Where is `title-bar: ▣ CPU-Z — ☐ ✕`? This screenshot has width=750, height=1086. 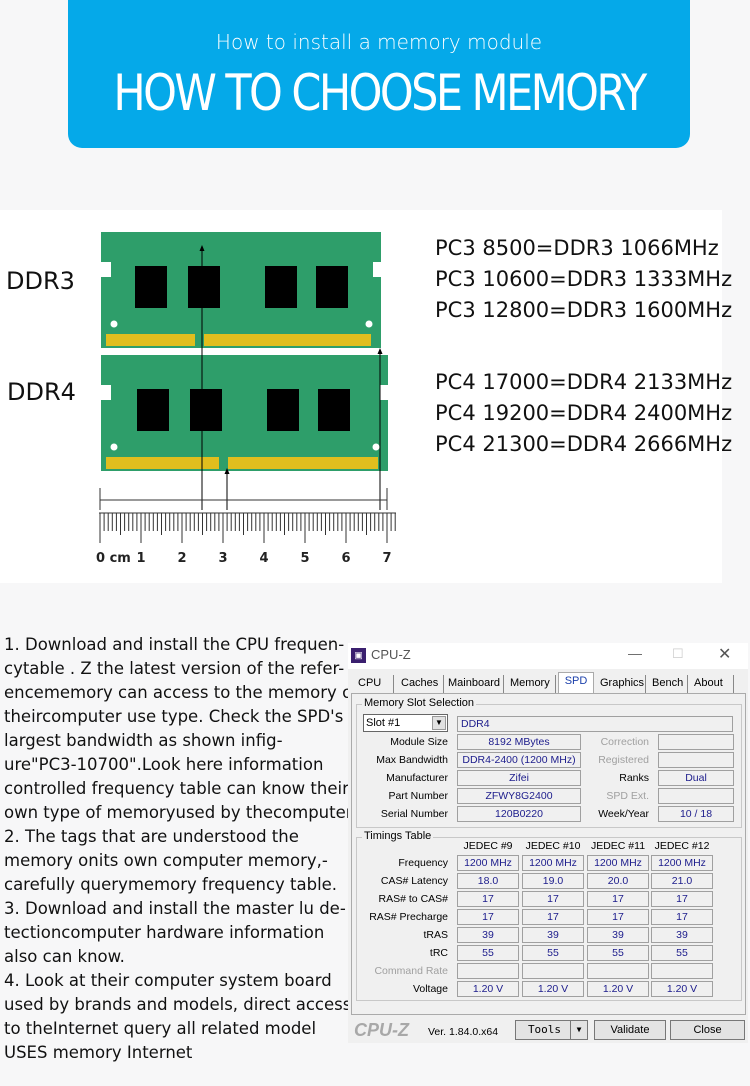 title-bar: ▣ CPU-Z — ☐ ✕ is located at coordinates (548, 656).